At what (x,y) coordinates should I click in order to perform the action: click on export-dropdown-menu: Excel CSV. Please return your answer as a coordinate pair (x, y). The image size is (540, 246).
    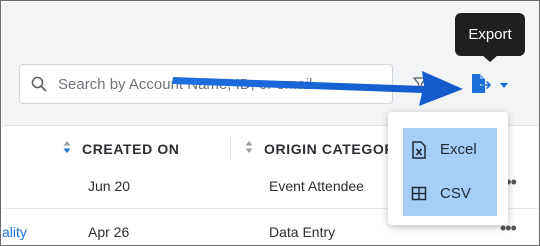
    Looking at the image, I should click on (448, 168).